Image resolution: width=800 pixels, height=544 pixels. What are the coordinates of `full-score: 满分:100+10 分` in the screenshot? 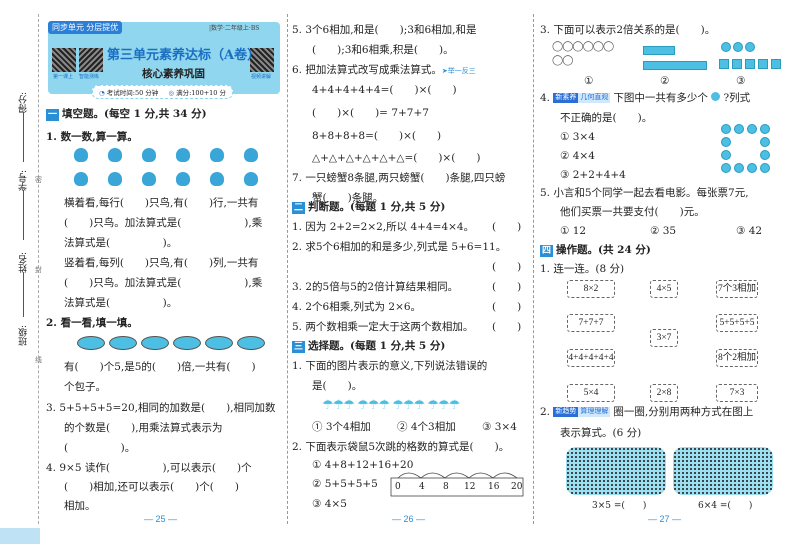 It's located at (201, 93).